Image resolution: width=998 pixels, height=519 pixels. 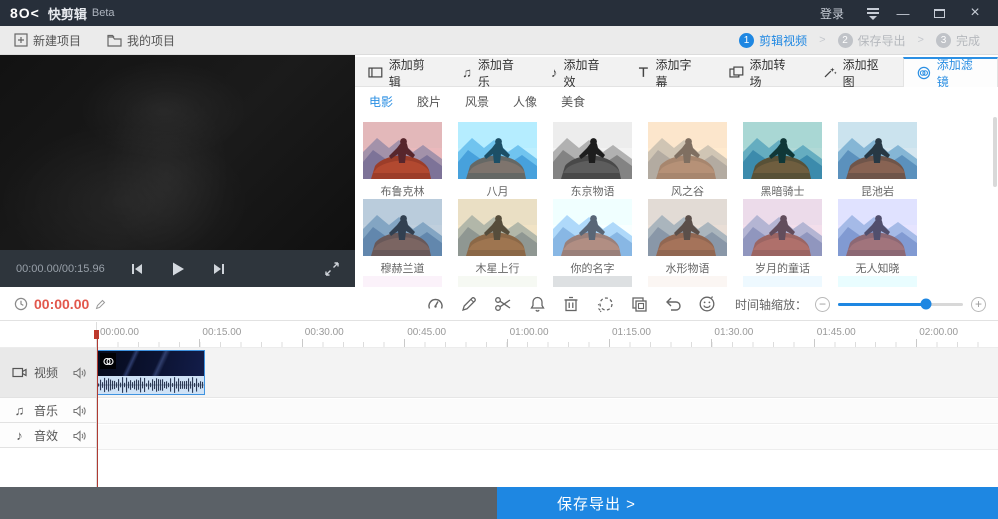 What do you see at coordinates (529, 332) in the screenshot?
I see `ruler-label: 01:00.00` at bounding box center [529, 332].